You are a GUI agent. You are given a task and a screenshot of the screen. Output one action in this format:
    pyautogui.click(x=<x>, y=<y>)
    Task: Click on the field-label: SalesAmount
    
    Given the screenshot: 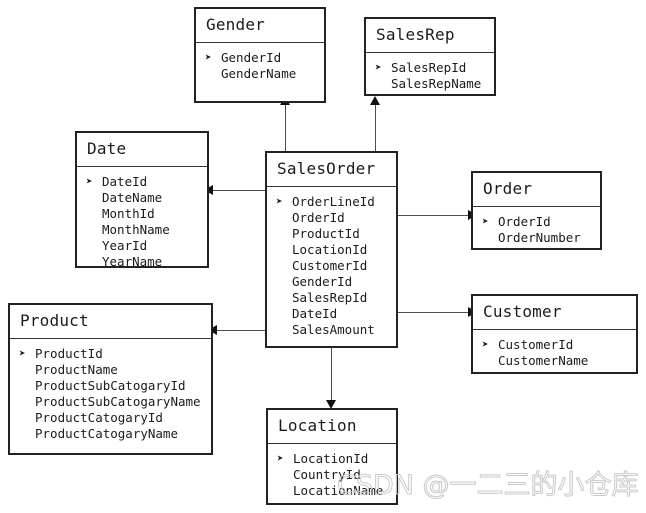 What is the action you would take?
    pyautogui.click(x=333, y=329)
    